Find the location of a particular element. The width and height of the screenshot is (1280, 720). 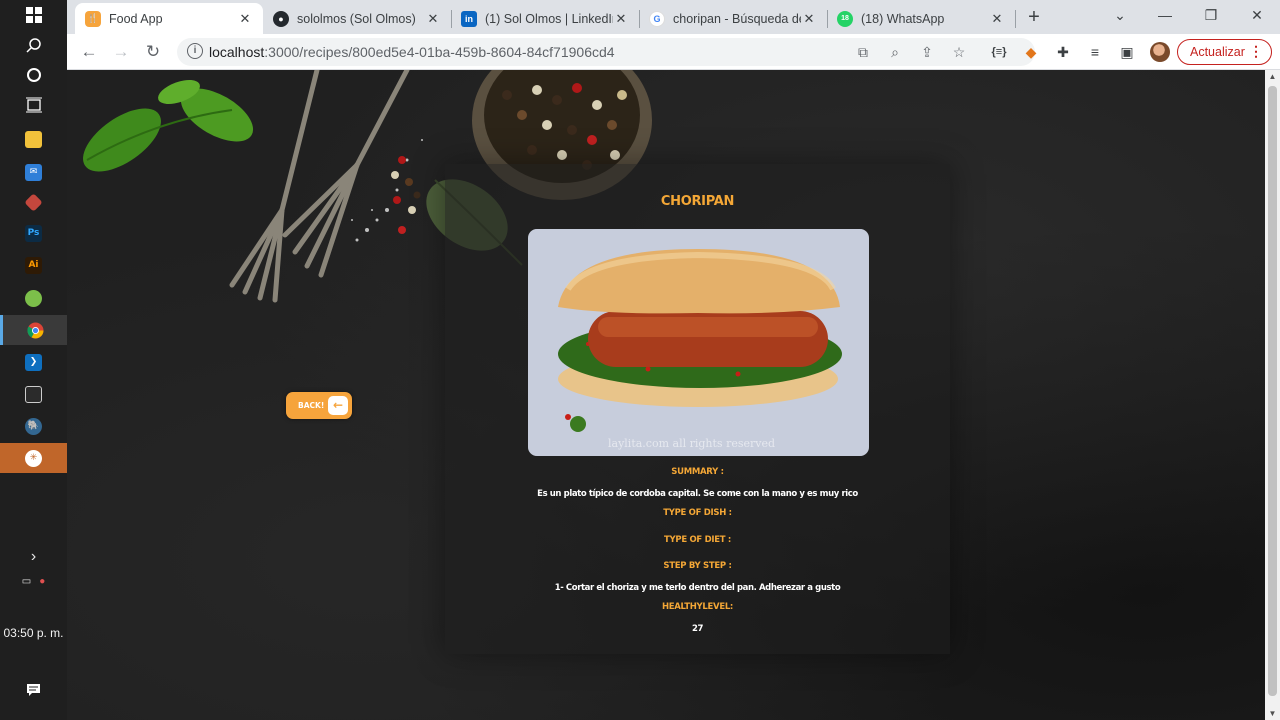

update-button: Actualizar ⋮ is located at coordinates (1224, 52).